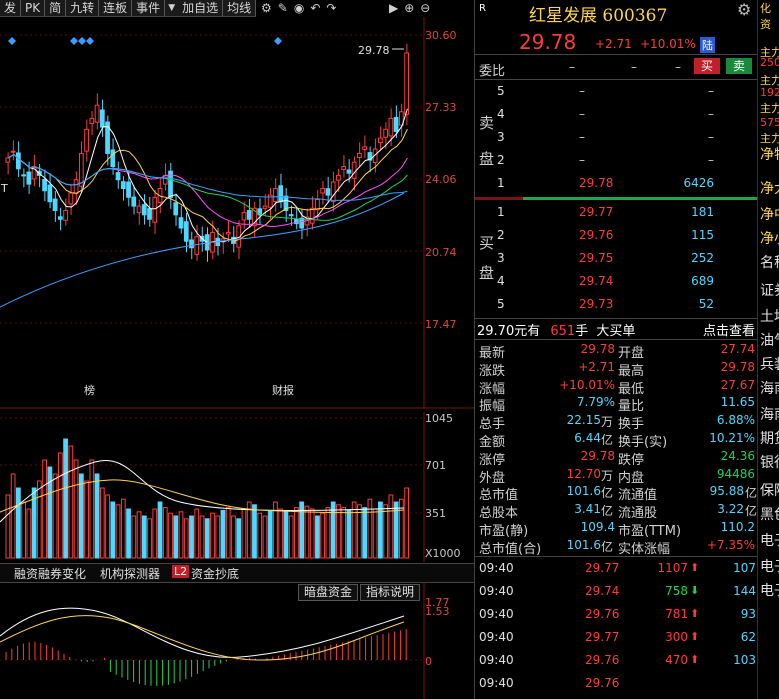 This screenshot has width=779, height=699. Describe the element at coordinates (702, 281) in the screenshot. I see `bids-volume: 689` at that location.